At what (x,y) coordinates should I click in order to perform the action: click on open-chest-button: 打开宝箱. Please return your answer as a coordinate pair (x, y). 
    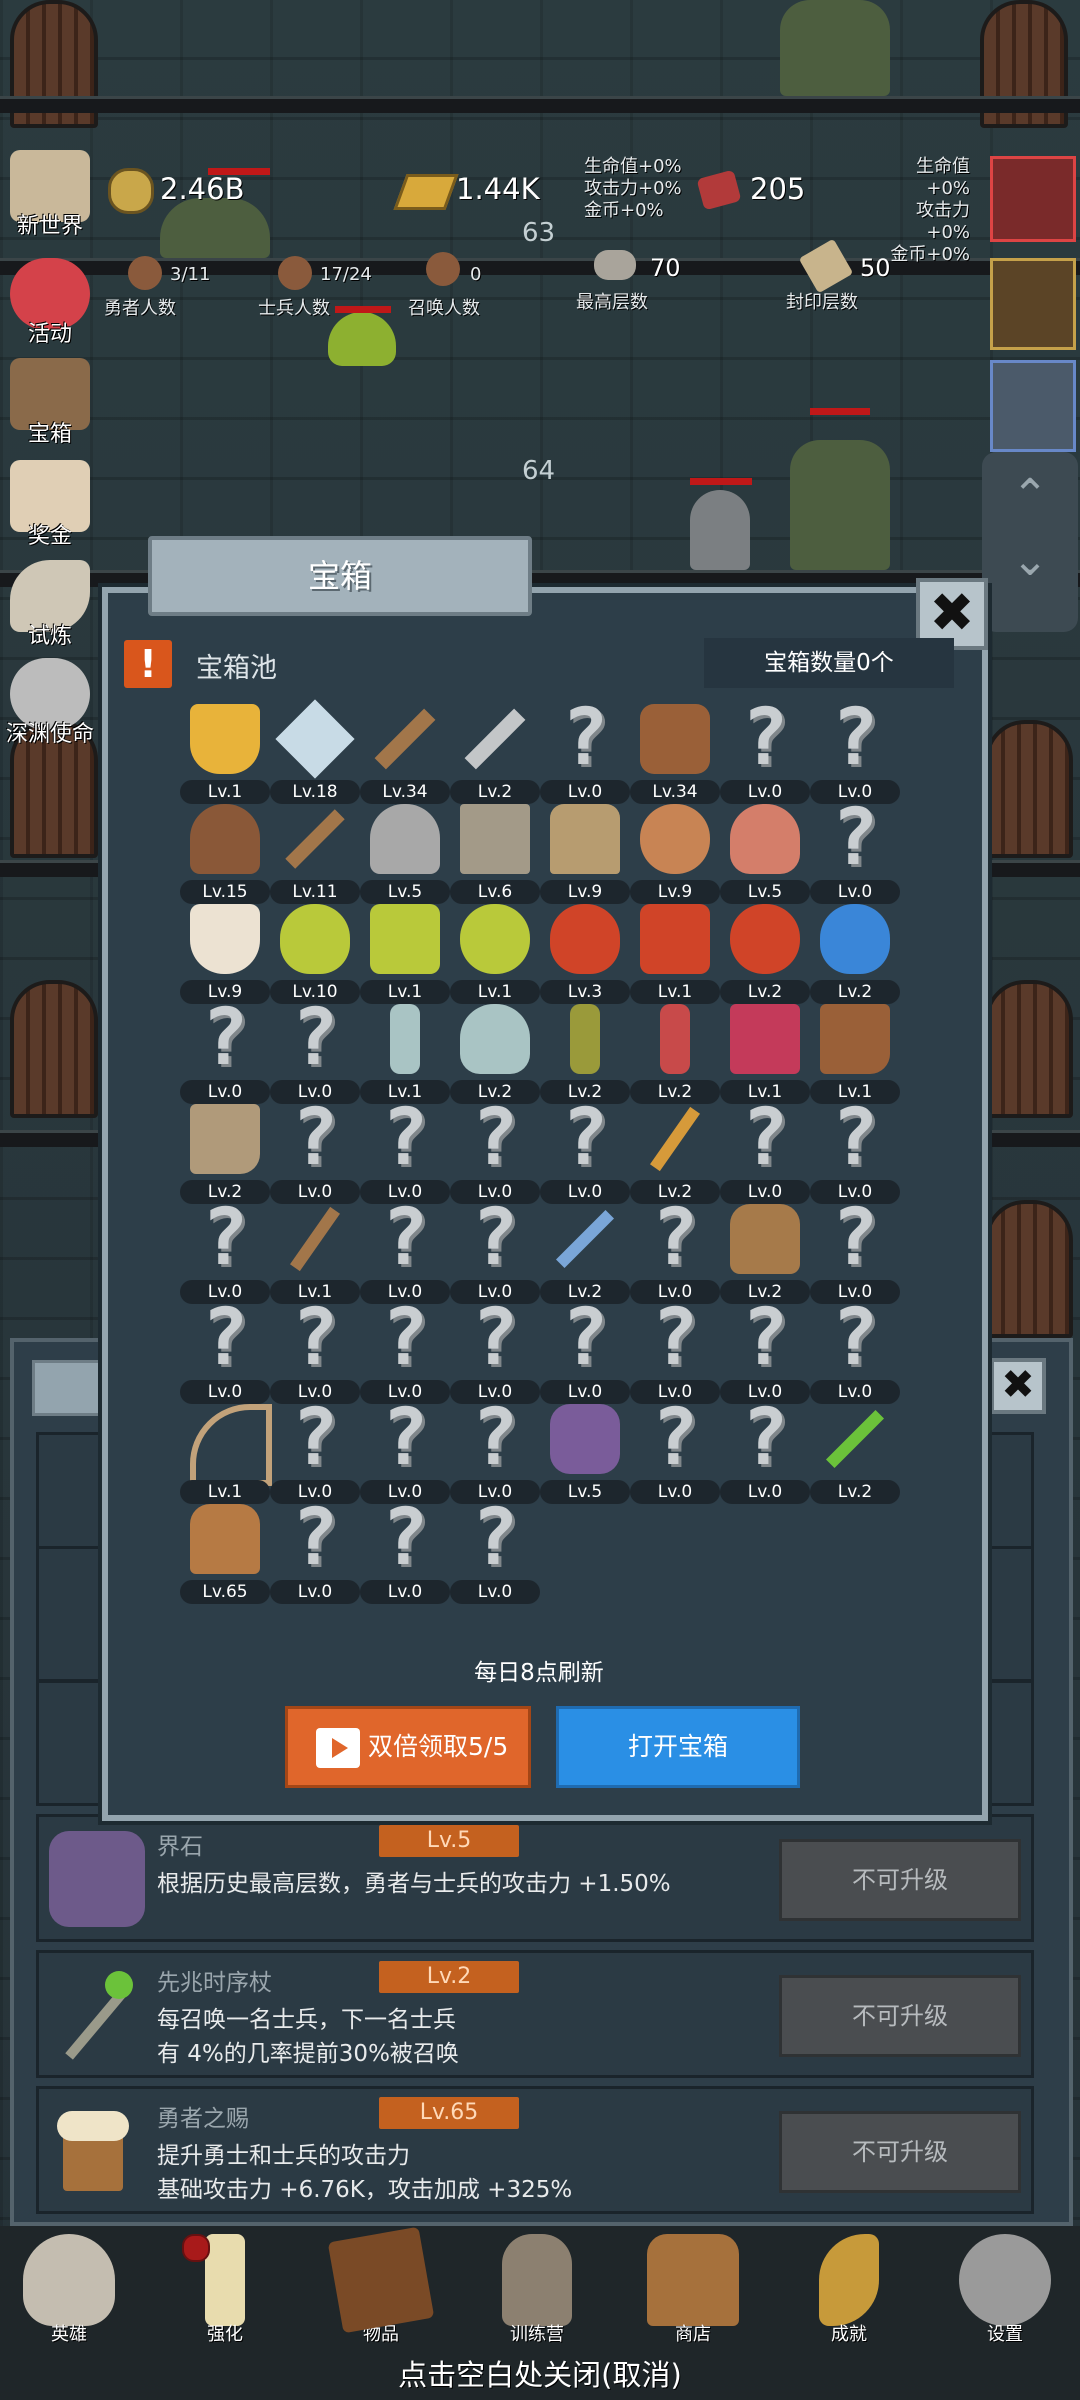
    Looking at the image, I should click on (678, 1747).